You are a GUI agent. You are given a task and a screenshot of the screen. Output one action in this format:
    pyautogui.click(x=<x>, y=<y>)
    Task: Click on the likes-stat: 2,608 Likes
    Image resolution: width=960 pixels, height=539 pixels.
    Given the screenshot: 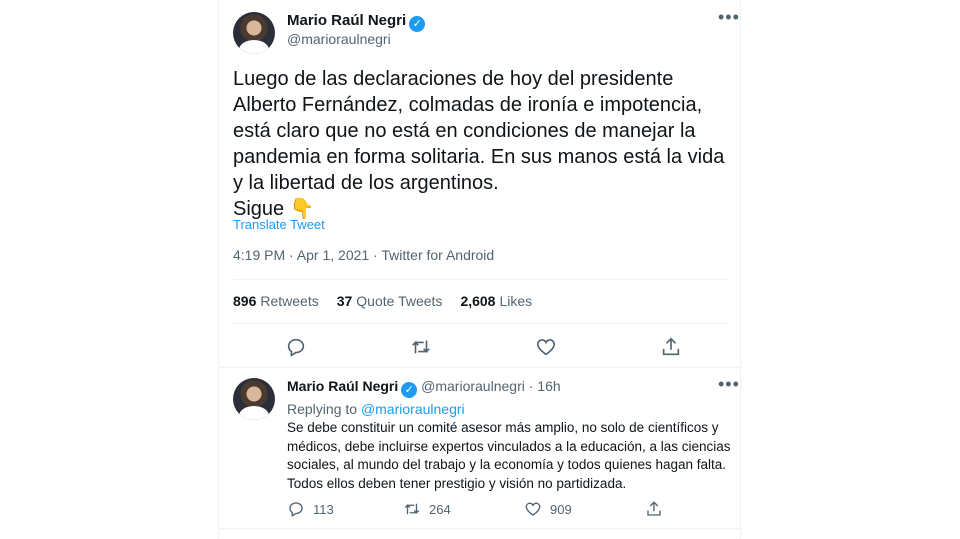 What is the action you would take?
    pyautogui.click(x=496, y=301)
    